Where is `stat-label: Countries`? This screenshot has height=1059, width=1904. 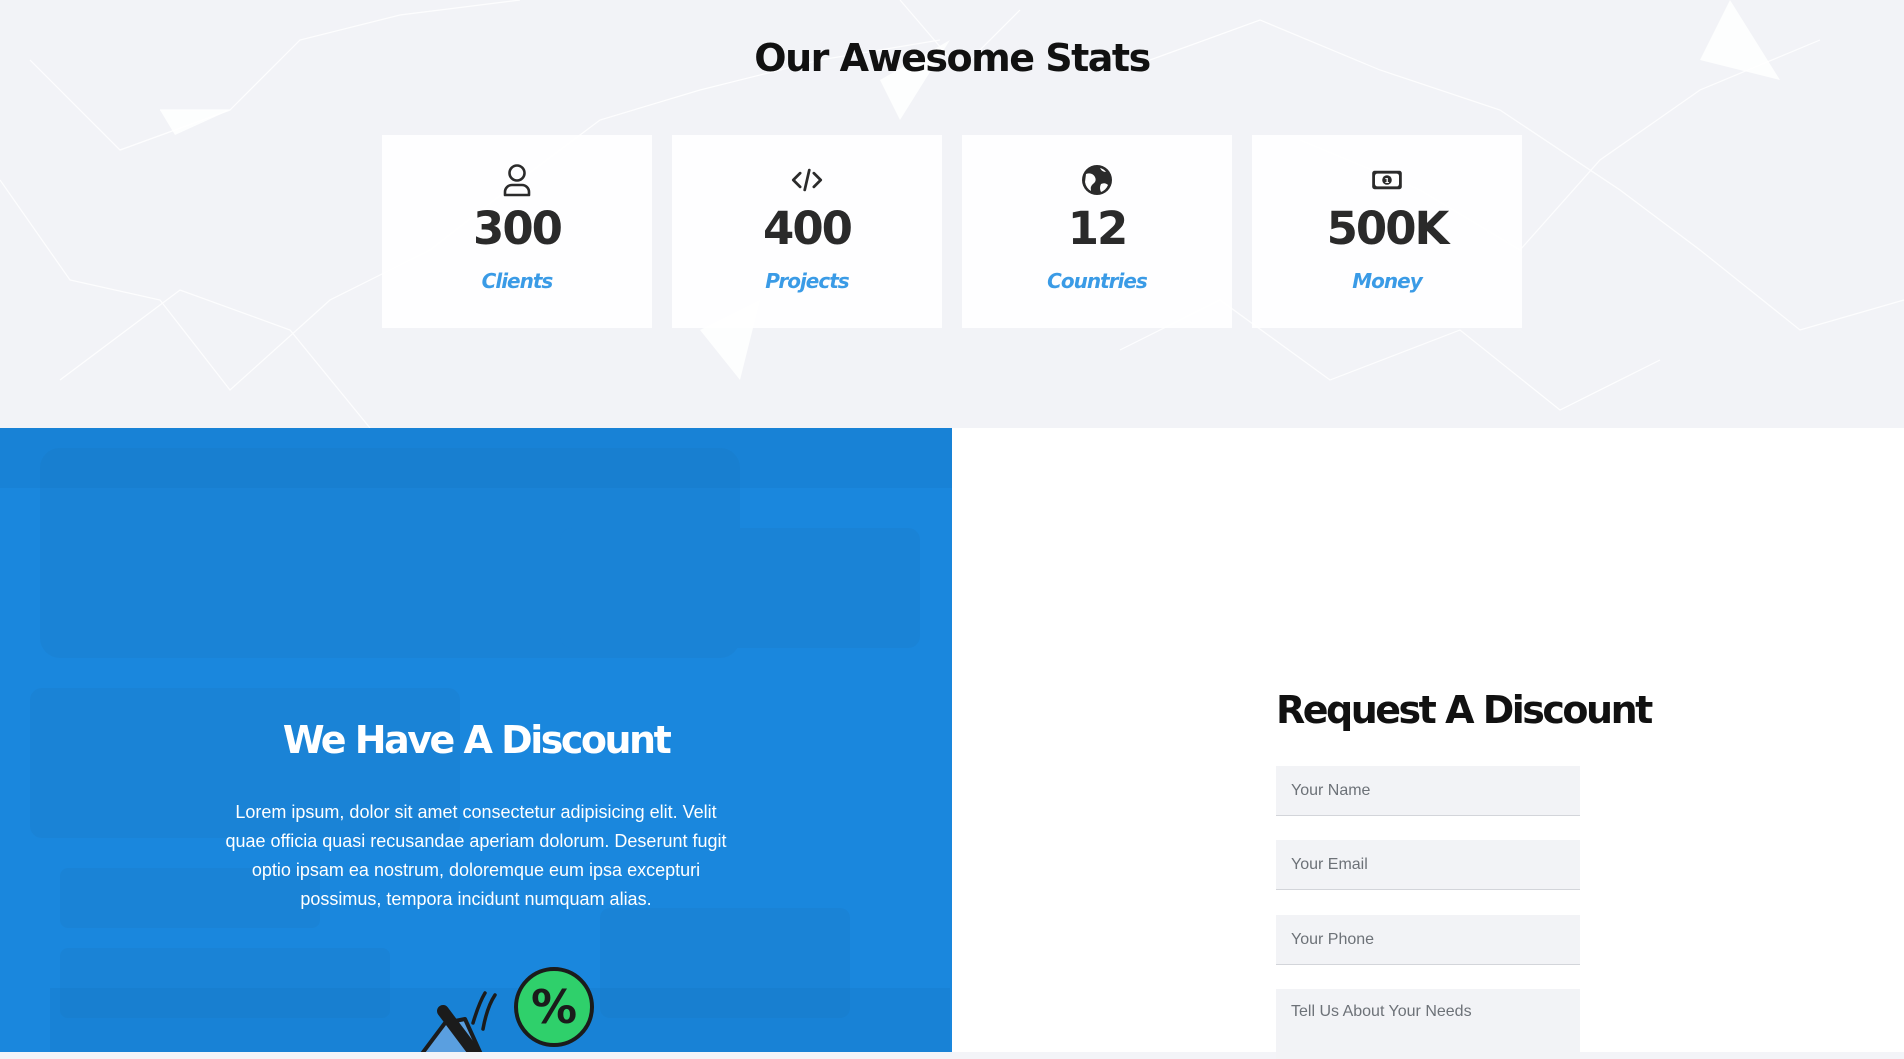
stat-label: Countries is located at coordinates (1097, 281).